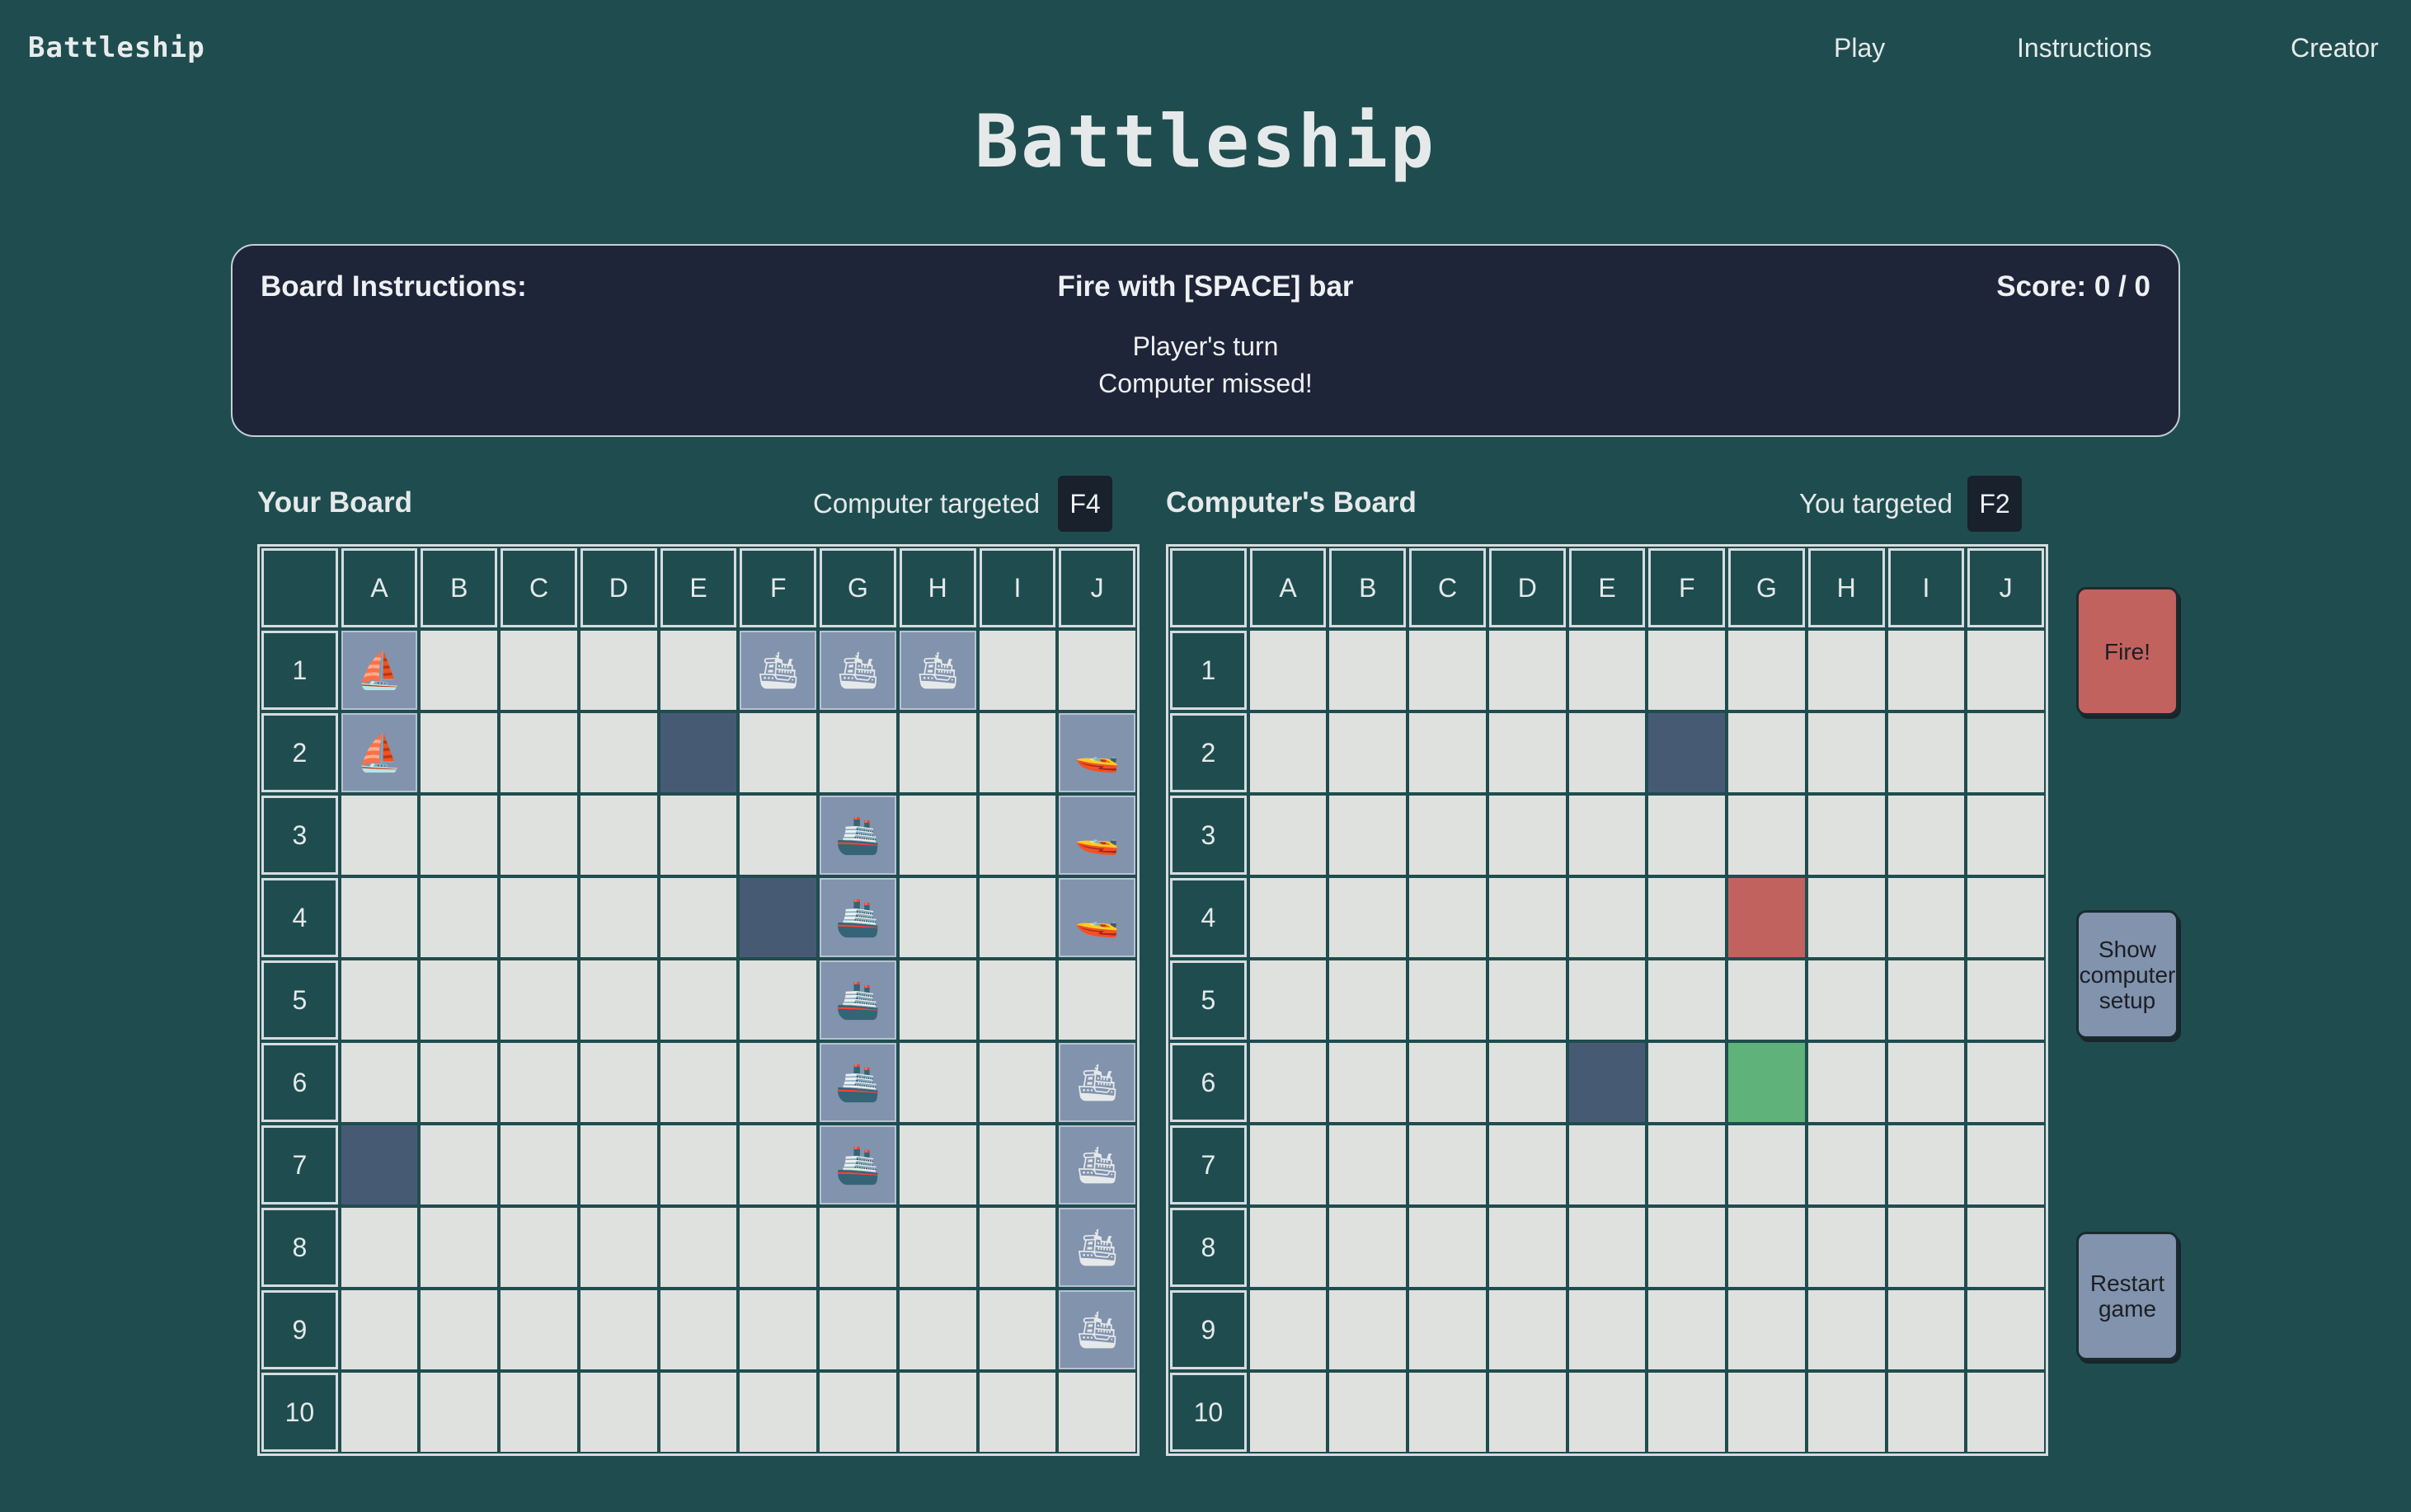 The image size is (2411, 1512). Describe the element at coordinates (2085, 48) in the screenshot. I see `nav-instructions-link: Instructions` at that location.